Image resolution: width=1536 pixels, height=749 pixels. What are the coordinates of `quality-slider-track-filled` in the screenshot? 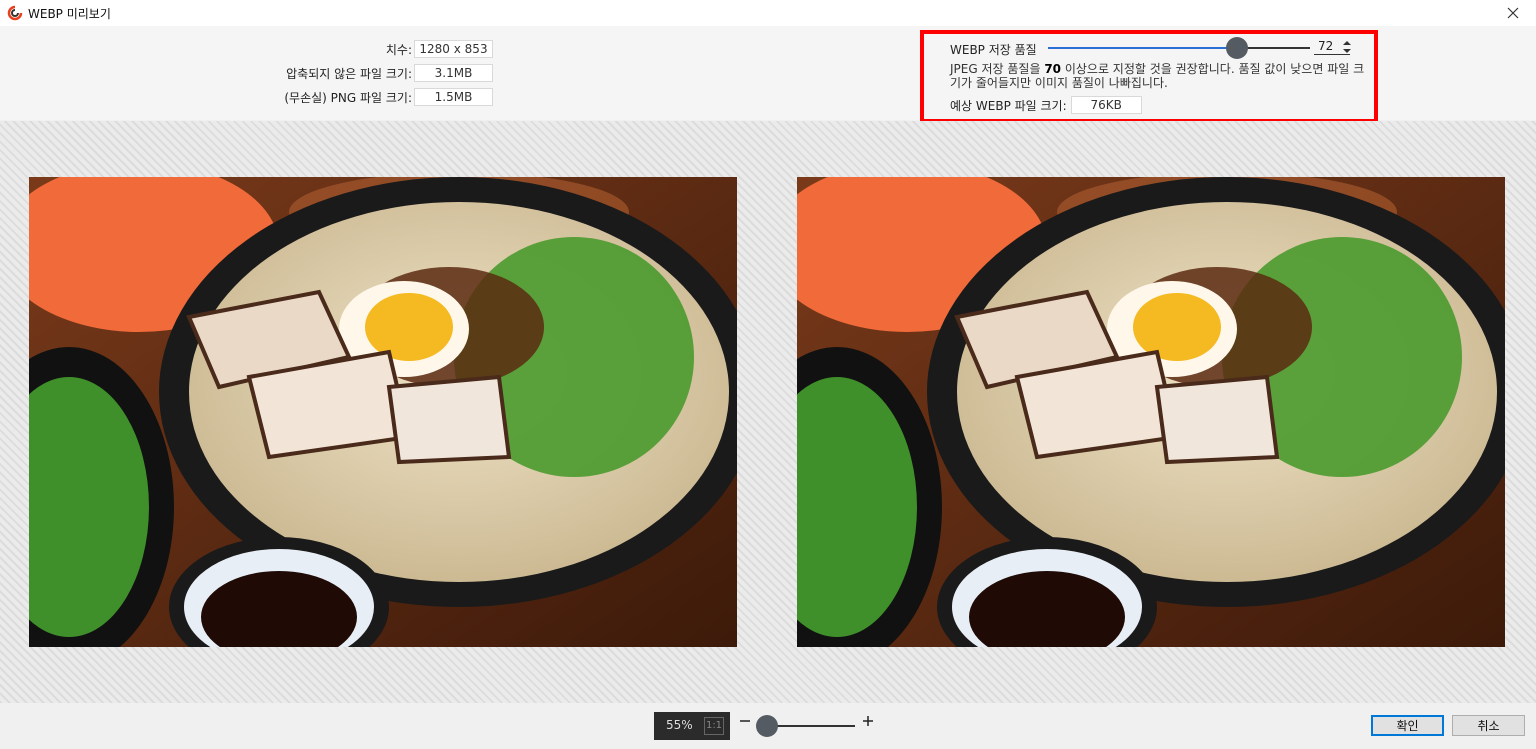 It's located at (1142, 48).